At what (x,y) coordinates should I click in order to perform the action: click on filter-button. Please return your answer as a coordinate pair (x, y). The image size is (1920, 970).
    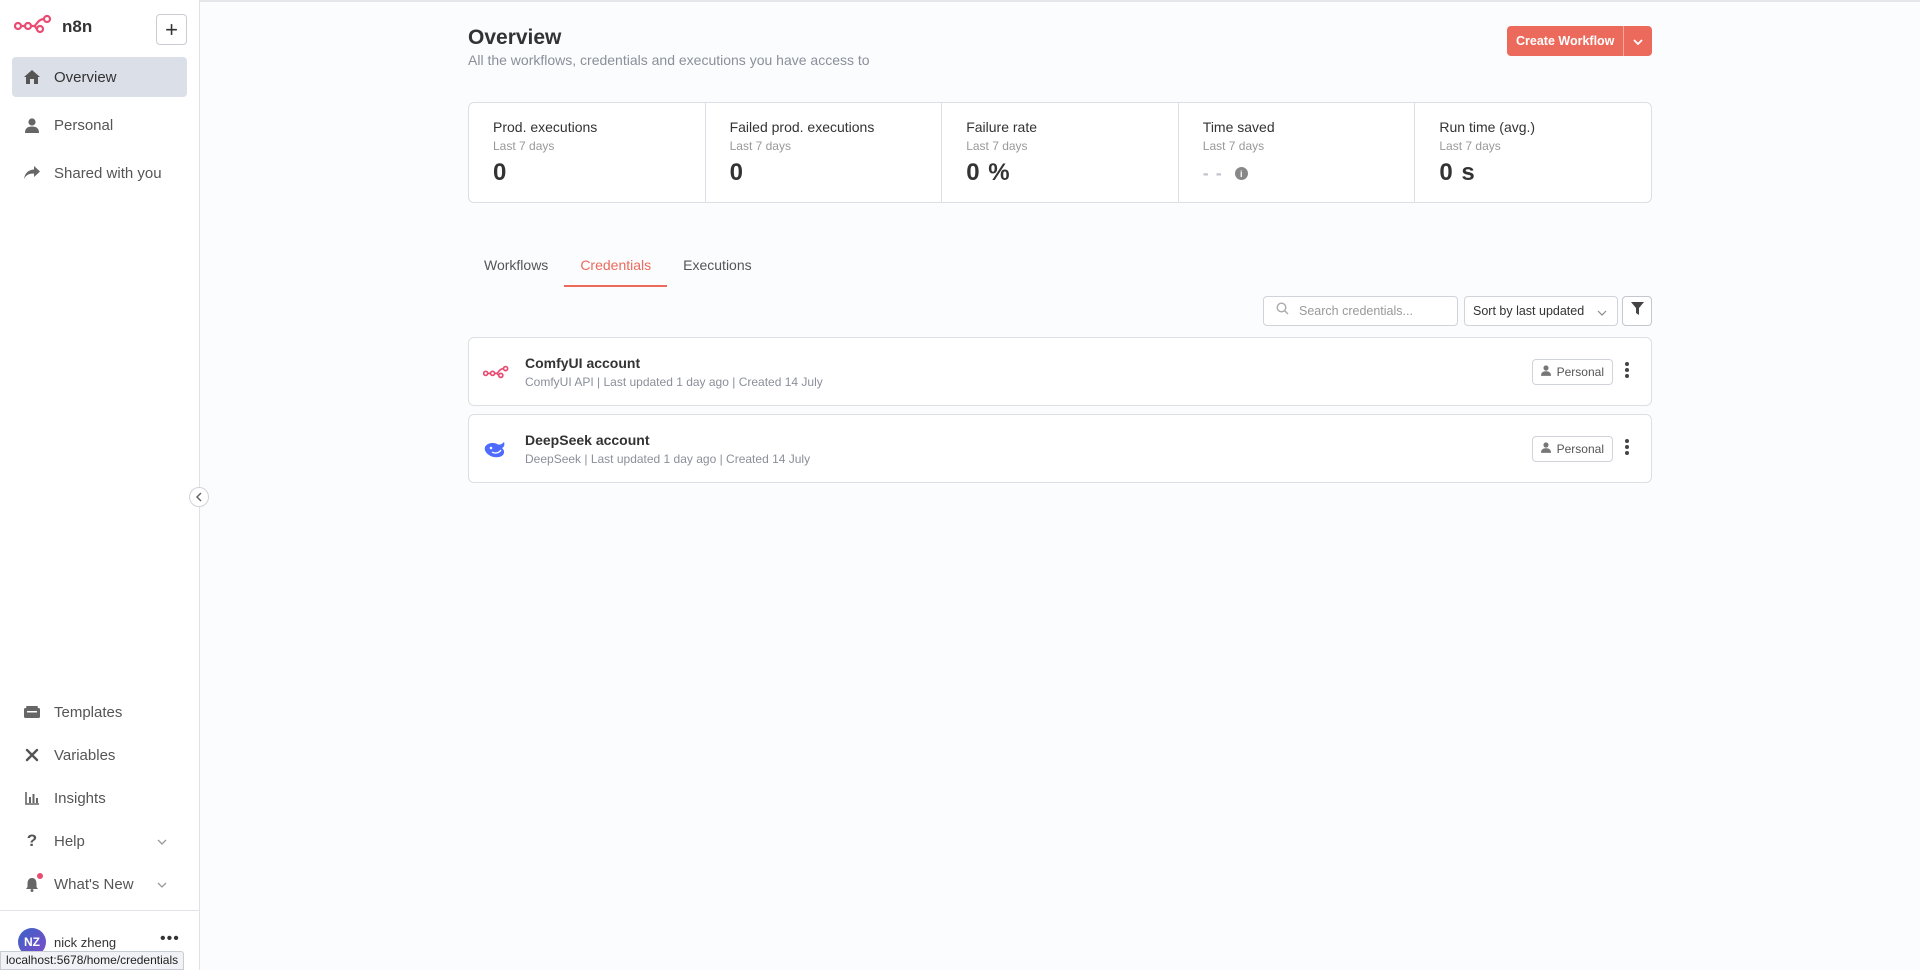
    Looking at the image, I should click on (1637, 311).